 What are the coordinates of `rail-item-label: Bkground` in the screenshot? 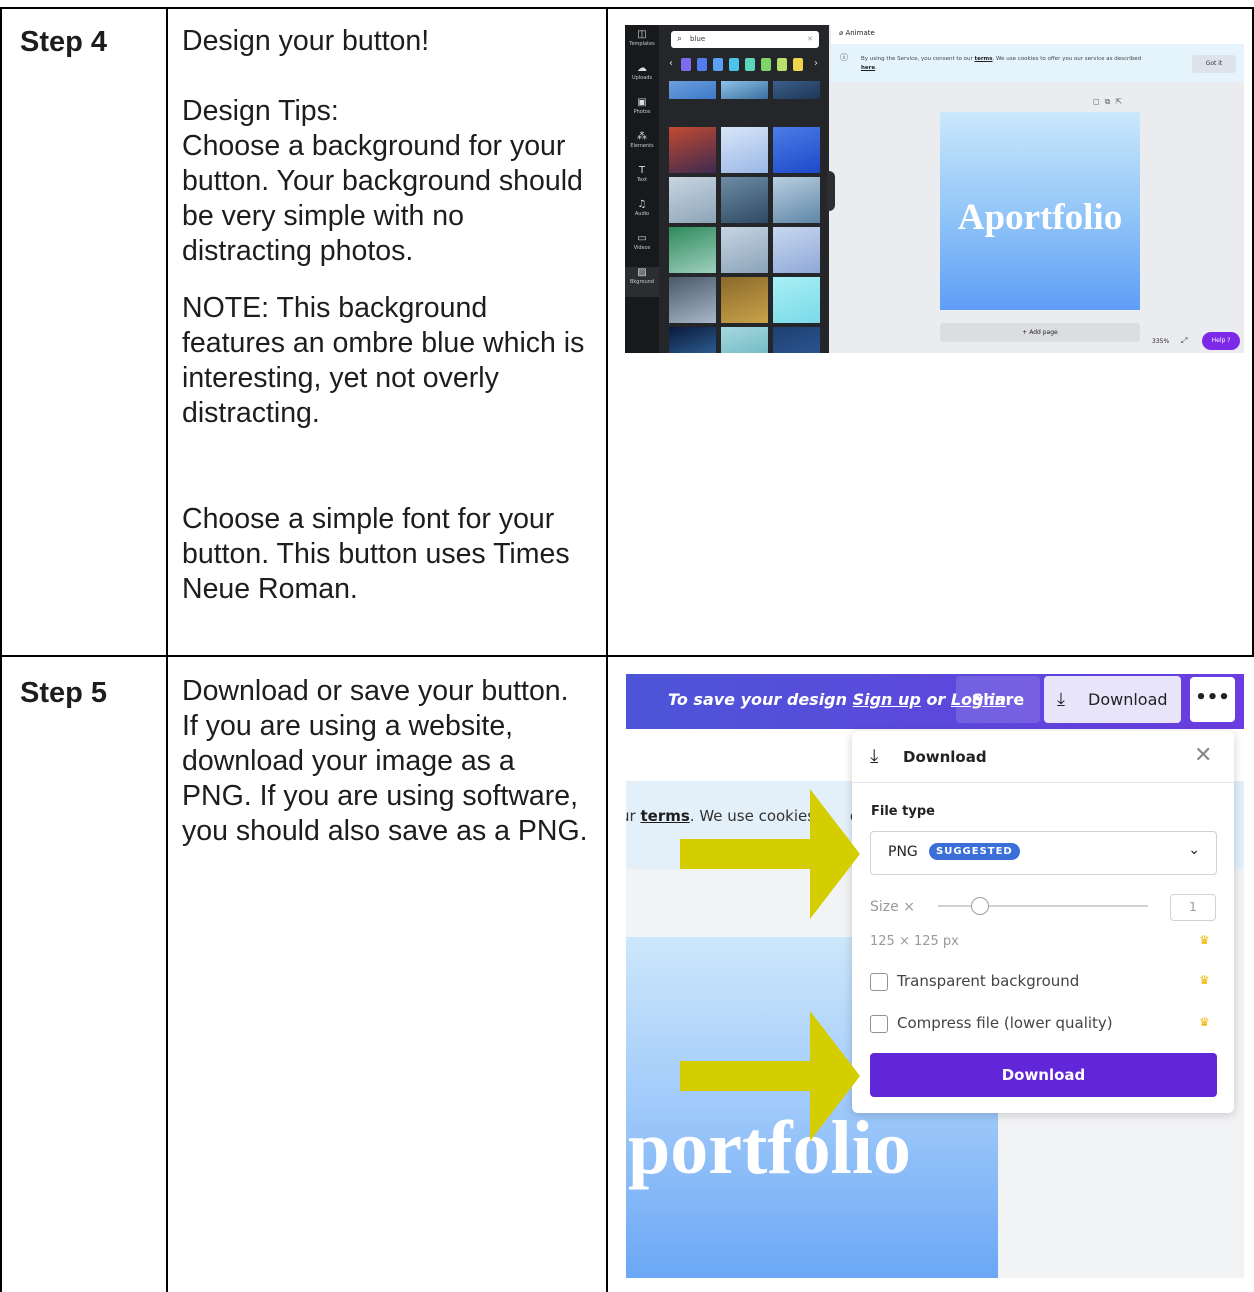 It's located at (642, 282).